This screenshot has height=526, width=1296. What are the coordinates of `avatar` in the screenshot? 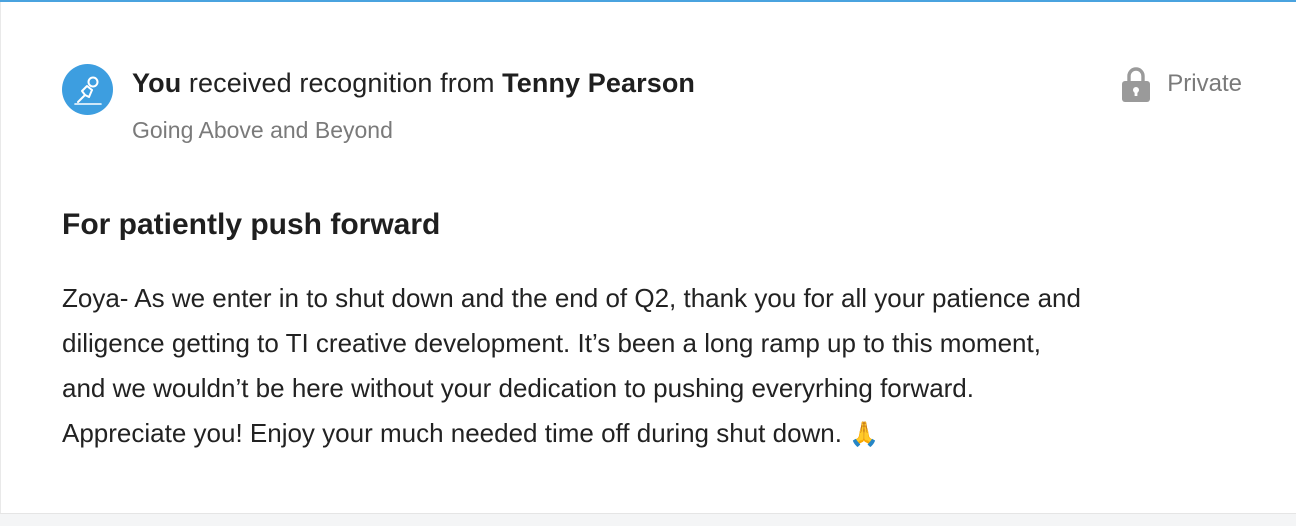 It's located at (87, 89).